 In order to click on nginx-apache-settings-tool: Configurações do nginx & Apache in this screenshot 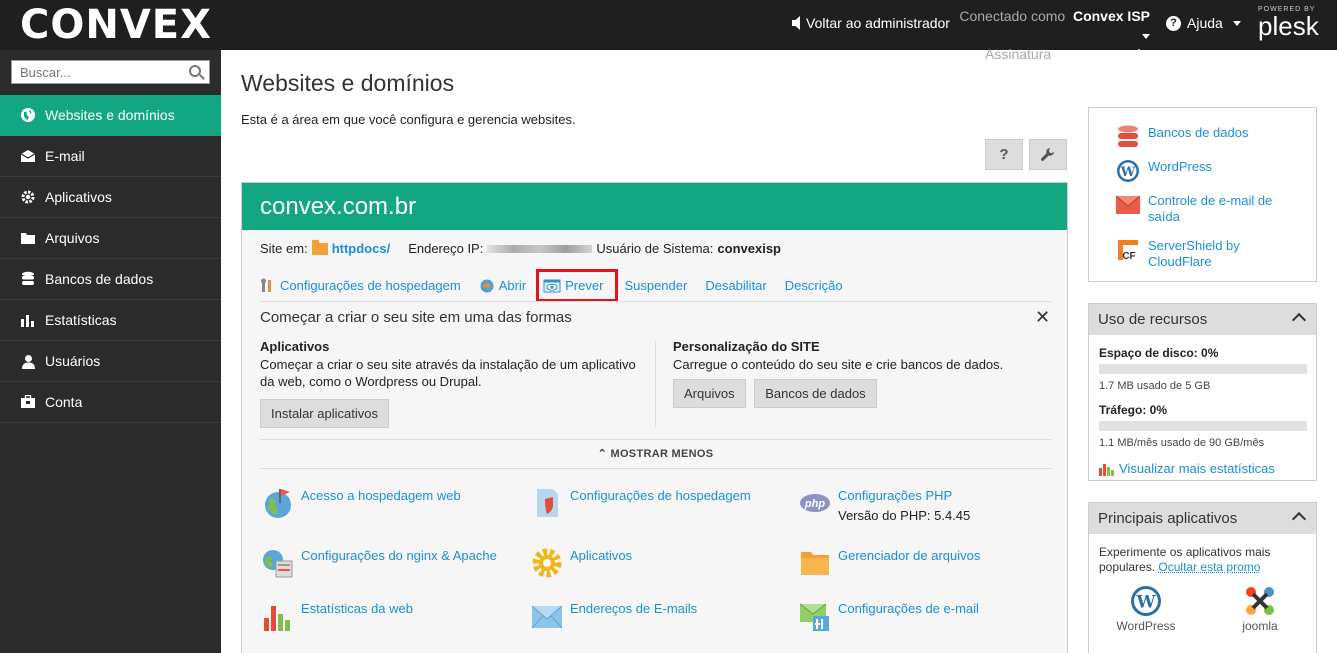, I will do `click(379, 563)`.